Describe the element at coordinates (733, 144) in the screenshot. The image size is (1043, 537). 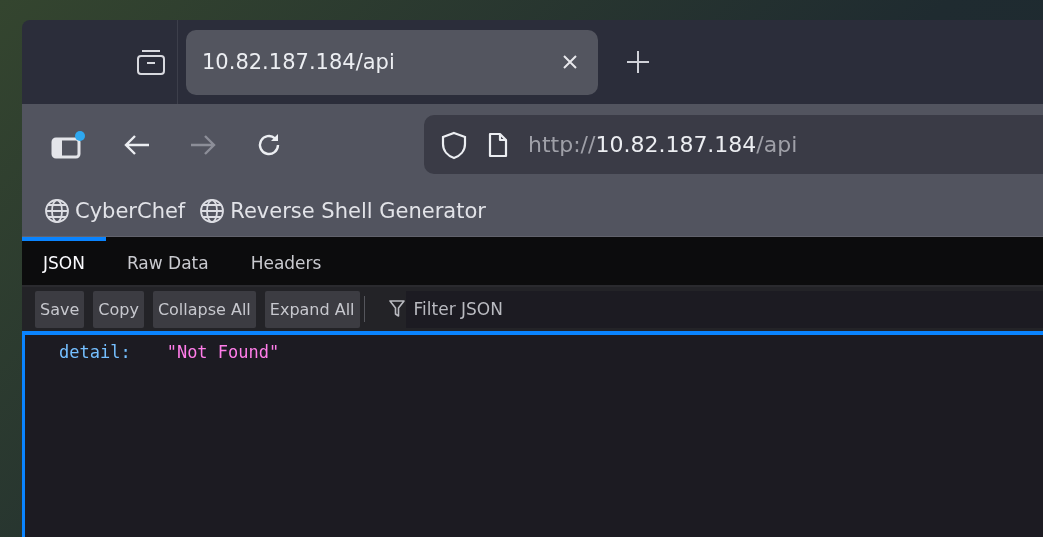
I see `address-field: http://10.82.187.184/api` at that location.